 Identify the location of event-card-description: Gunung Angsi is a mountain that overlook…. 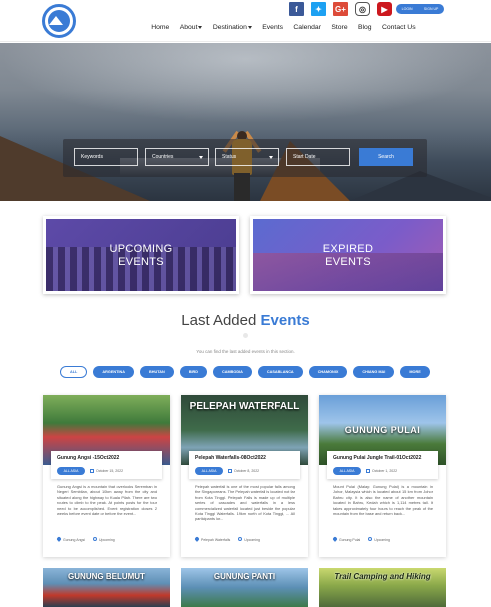
(107, 500).